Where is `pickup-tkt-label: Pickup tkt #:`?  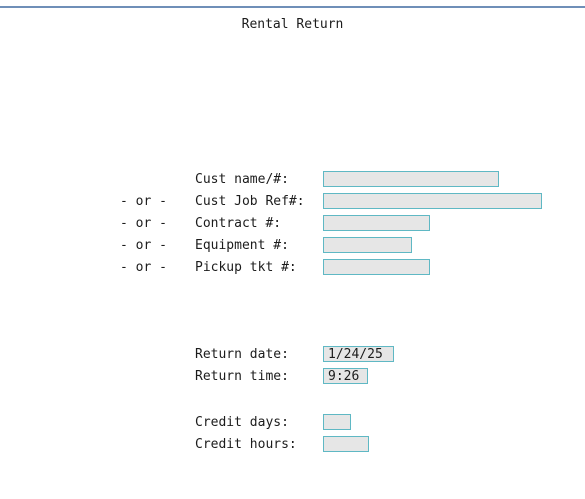 pickup-tkt-label: Pickup tkt #: is located at coordinates (246, 267).